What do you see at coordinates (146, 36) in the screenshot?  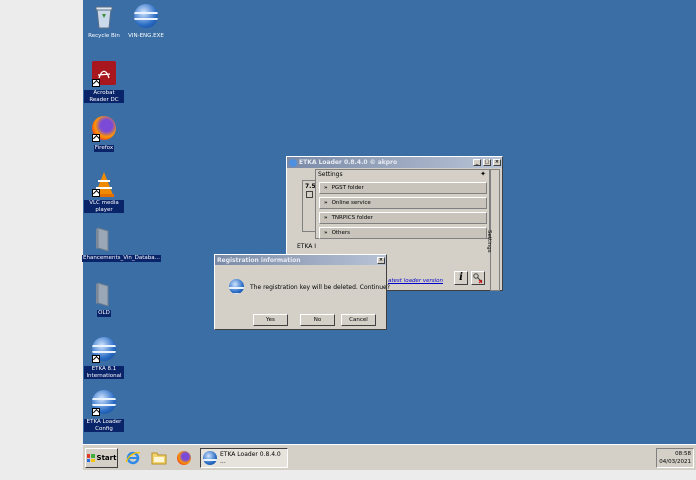 I see `desktop-icon-label: VIN-ENG.EXE` at bounding box center [146, 36].